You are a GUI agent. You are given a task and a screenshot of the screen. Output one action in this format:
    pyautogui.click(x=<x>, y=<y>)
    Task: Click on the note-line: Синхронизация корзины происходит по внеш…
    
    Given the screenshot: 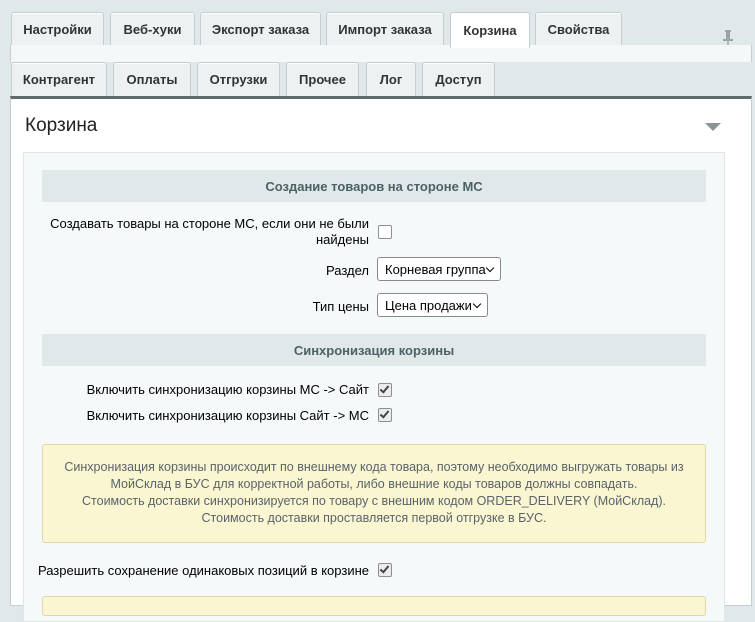 What is the action you would take?
    pyautogui.click(x=374, y=467)
    